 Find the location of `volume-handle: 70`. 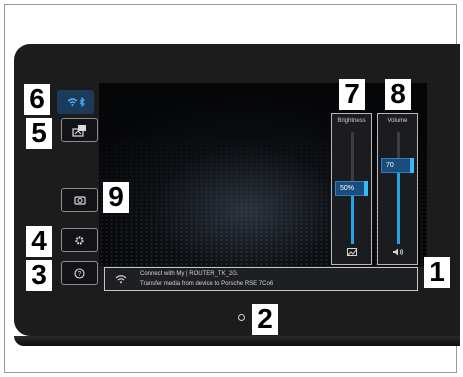

volume-handle: 70 is located at coordinates (397, 165).